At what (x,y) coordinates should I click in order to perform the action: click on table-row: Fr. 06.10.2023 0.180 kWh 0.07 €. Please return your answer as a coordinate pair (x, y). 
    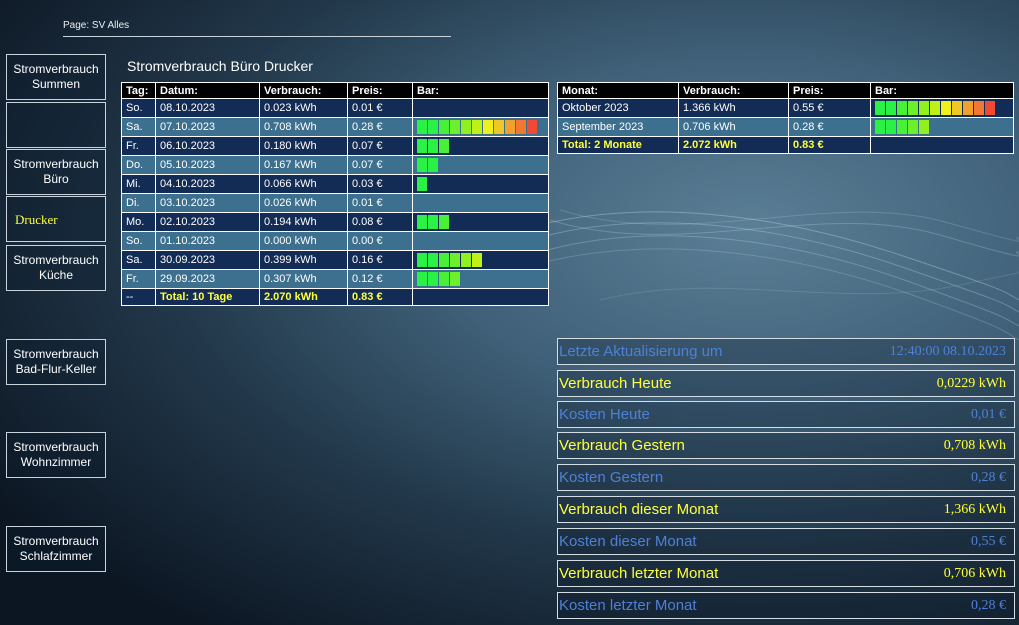
    Looking at the image, I should click on (335, 146).